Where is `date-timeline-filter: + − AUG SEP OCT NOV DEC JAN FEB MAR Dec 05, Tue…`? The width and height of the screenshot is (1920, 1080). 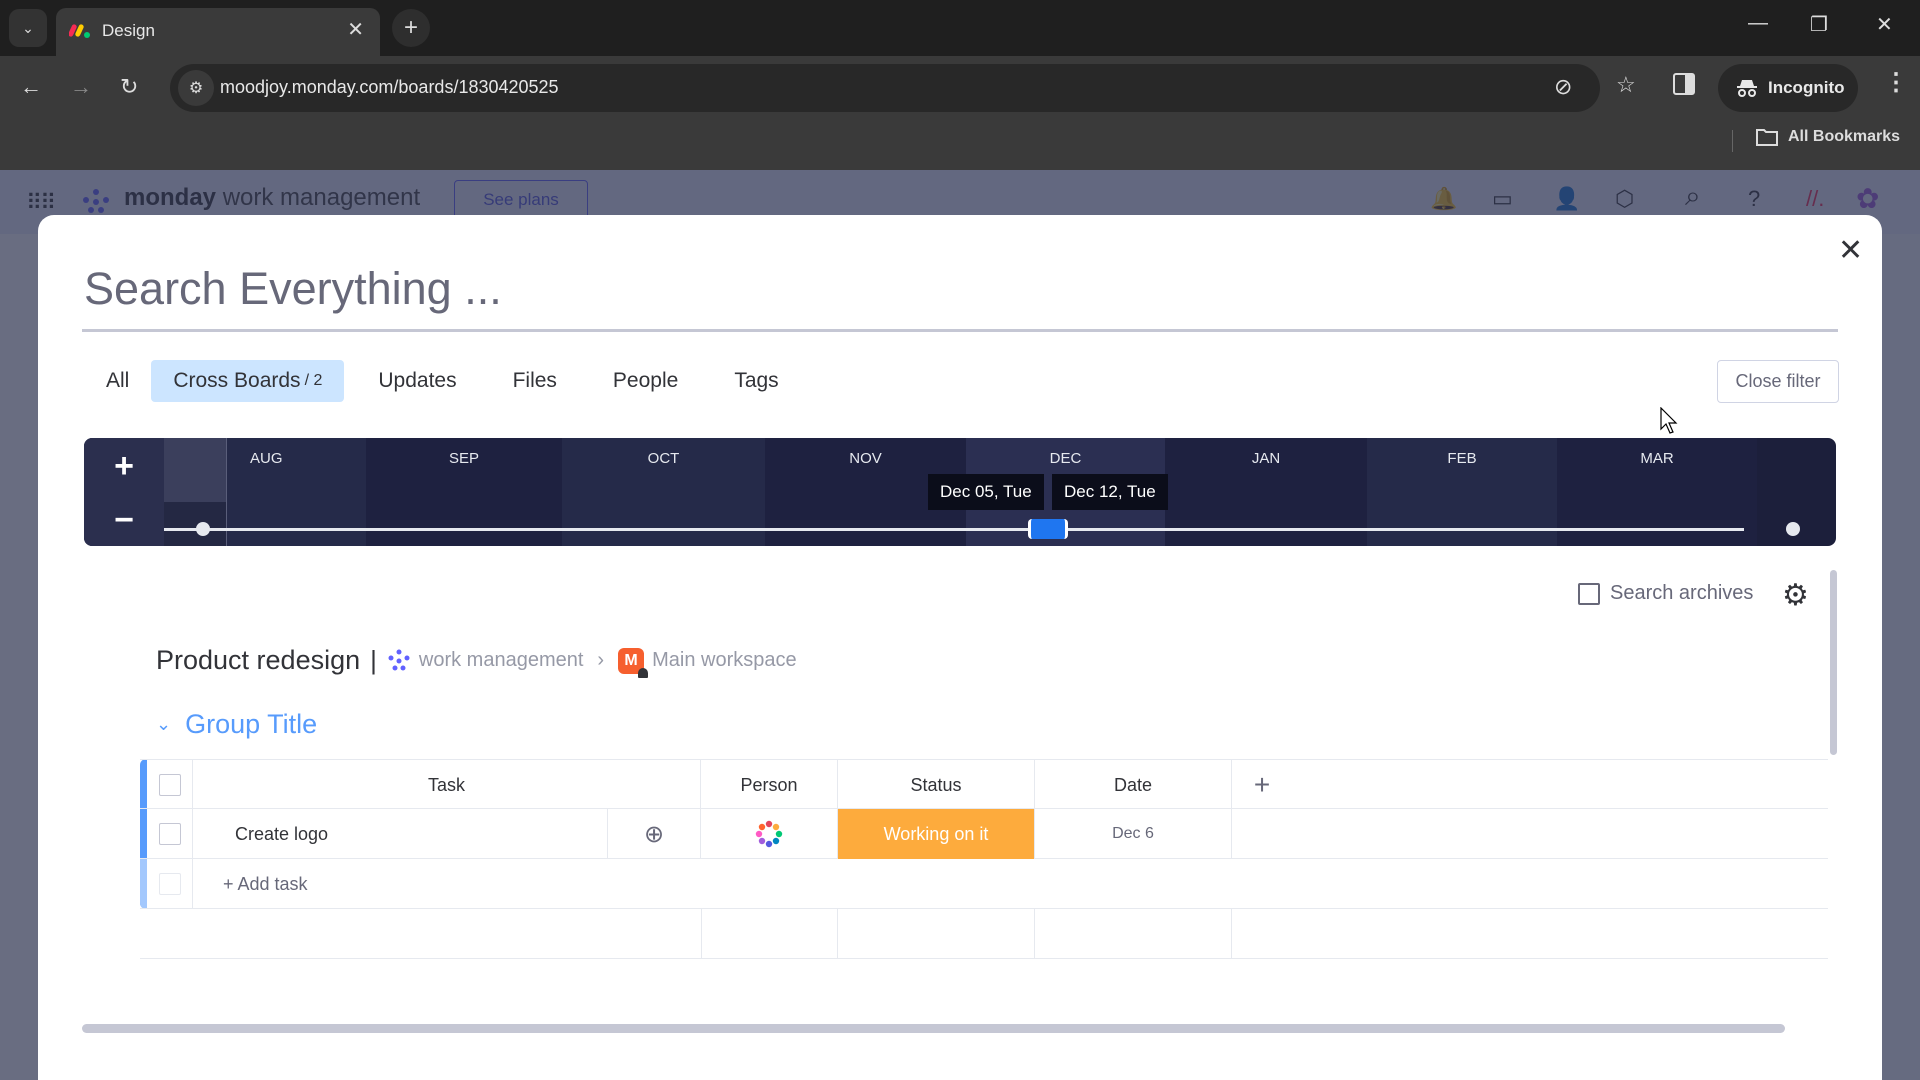 date-timeline-filter: + − AUG SEP OCT NOV DEC JAN FEB MAR Dec 05, Tue… is located at coordinates (960, 492).